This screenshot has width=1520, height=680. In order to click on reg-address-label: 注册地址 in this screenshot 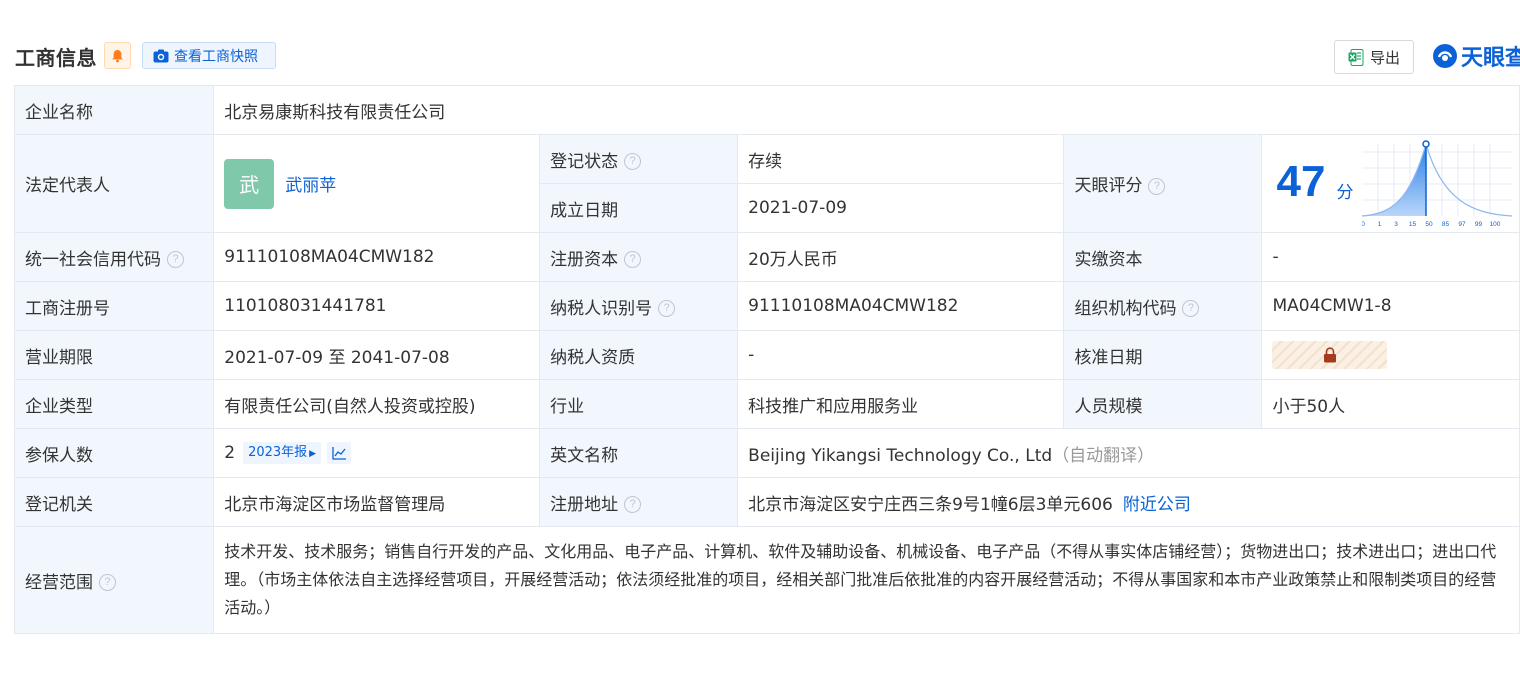, I will do `click(584, 504)`.